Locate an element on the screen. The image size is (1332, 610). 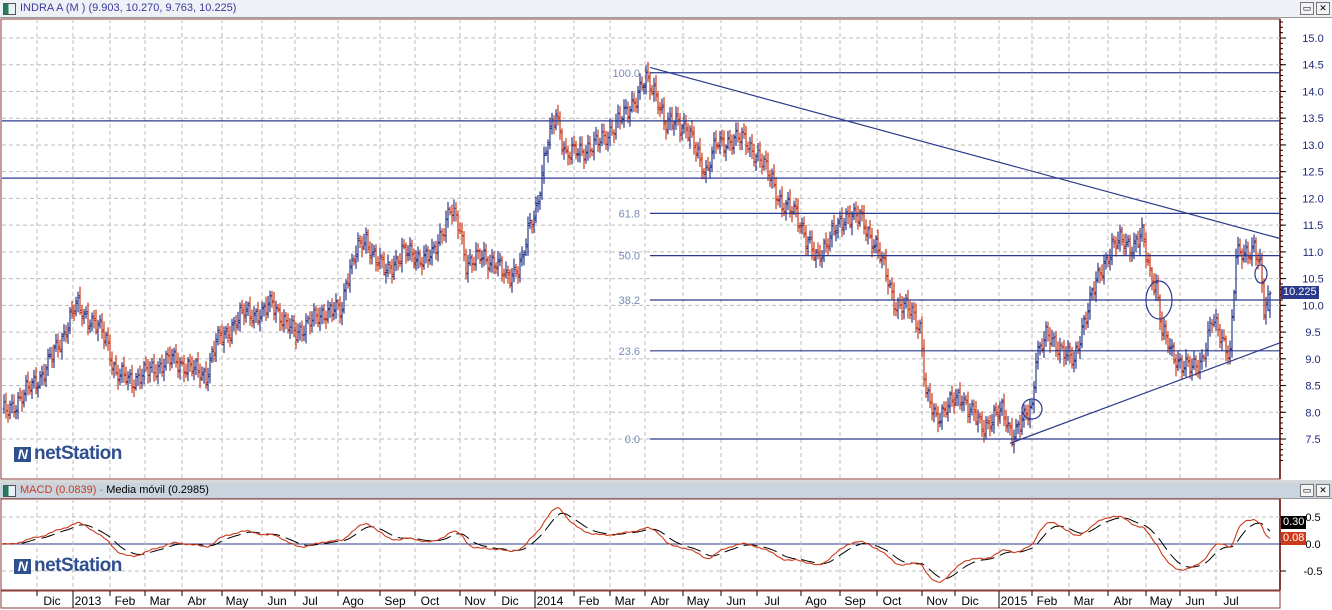
date-label: Feb is located at coordinates (125, 601).